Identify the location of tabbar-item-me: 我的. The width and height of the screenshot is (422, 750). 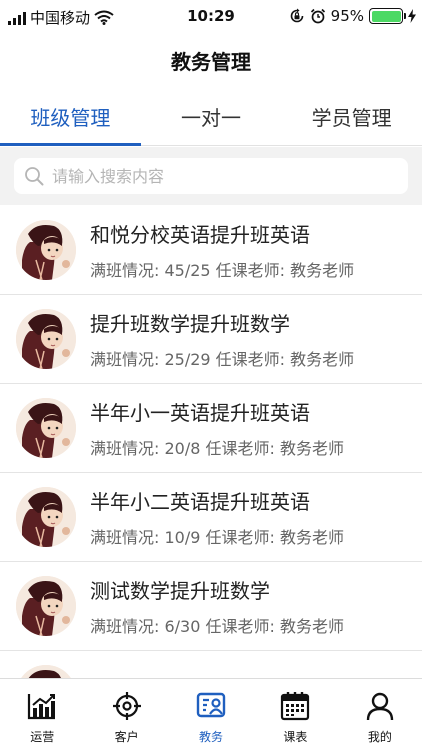
(380, 714).